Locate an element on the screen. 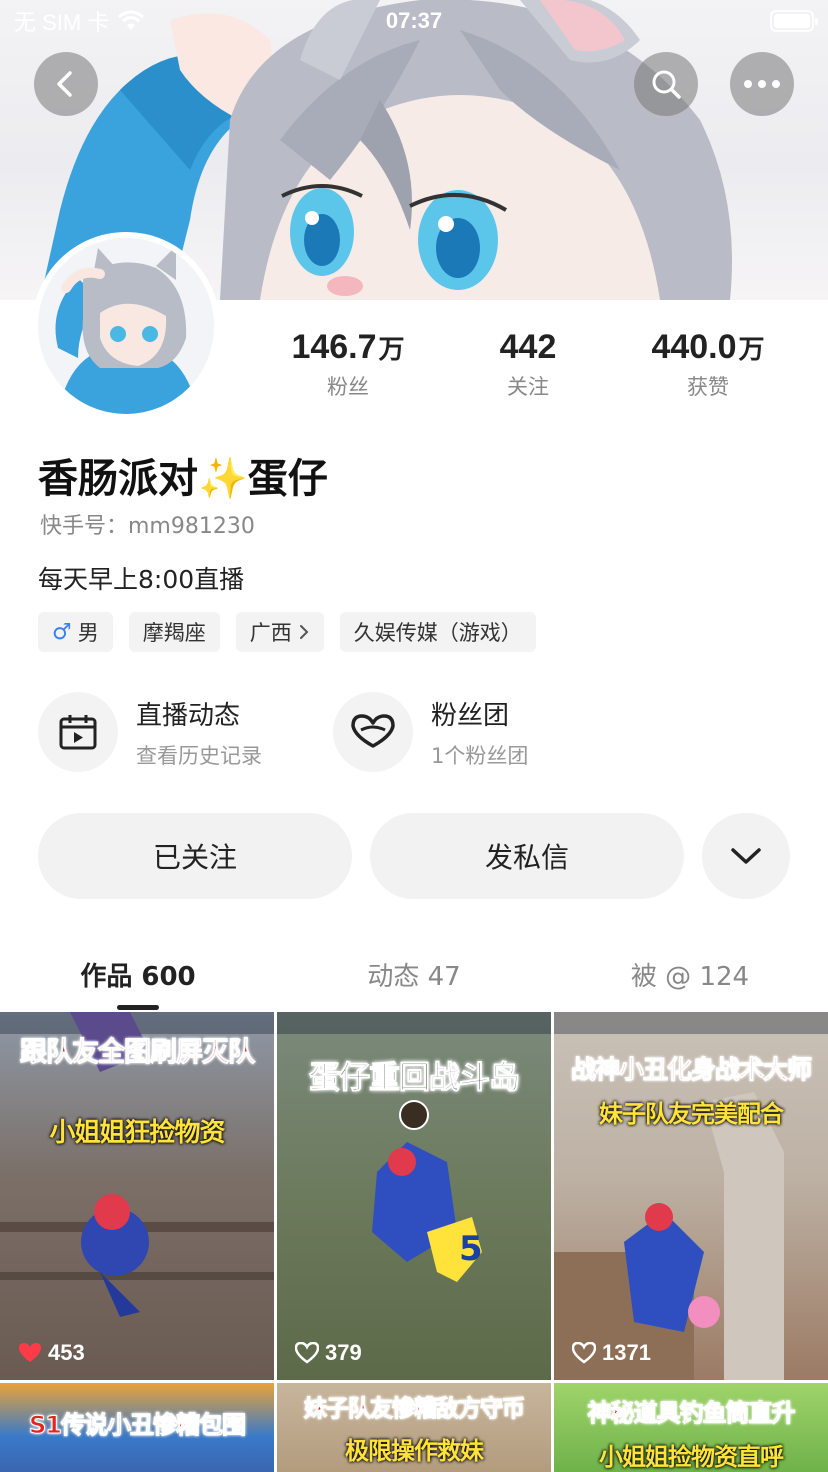 The width and height of the screenshot is (828, 1472). more-options-button is located at coordinates (762, 84).